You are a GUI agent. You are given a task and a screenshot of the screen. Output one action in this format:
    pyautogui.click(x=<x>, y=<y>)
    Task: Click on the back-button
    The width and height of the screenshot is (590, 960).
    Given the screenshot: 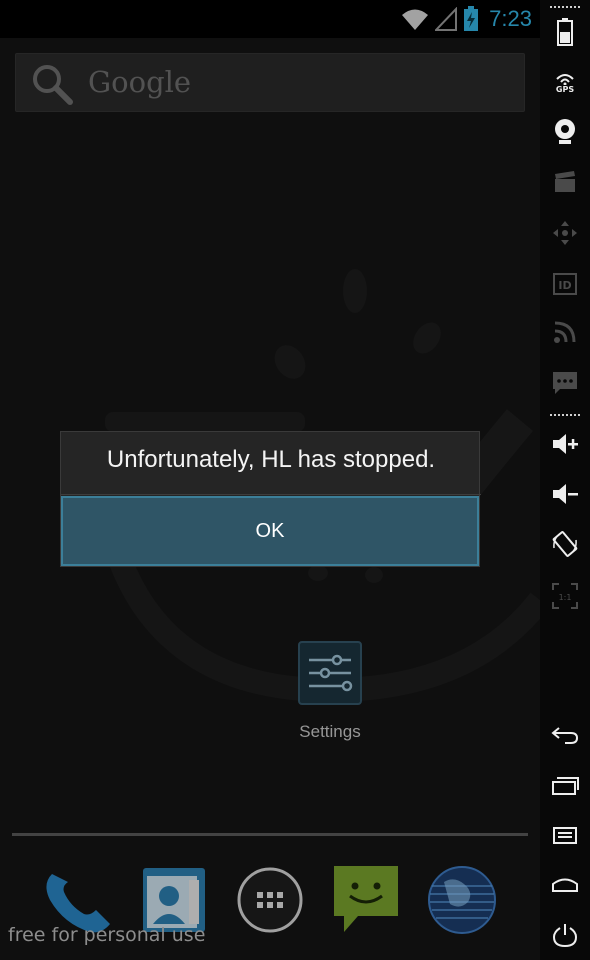 What is the action you would take?
    pyautogui.click(x=565, y=735)
    